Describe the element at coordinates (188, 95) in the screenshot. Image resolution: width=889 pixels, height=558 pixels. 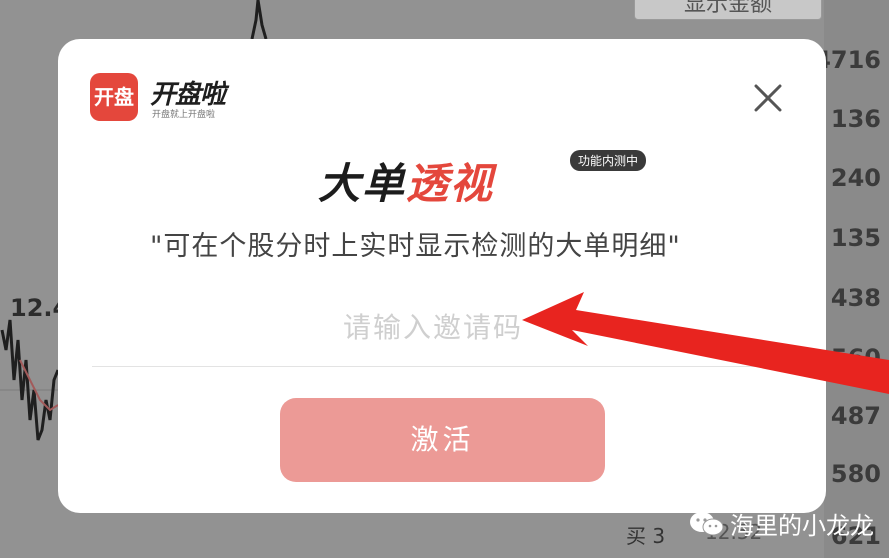
I see `app-name: 开盘啦` at that location.